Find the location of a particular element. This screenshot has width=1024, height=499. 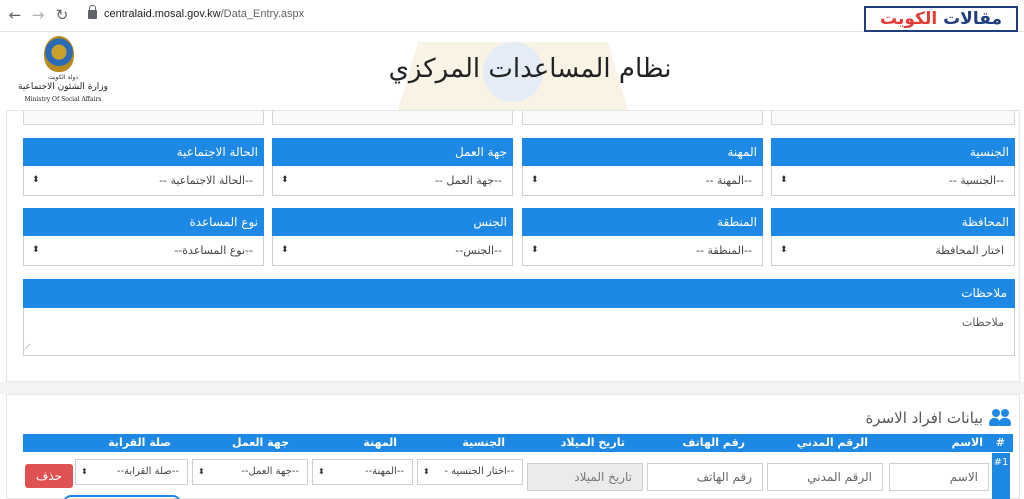

input-placeholder: الرقم المدني is located at coordinates (839, 477).